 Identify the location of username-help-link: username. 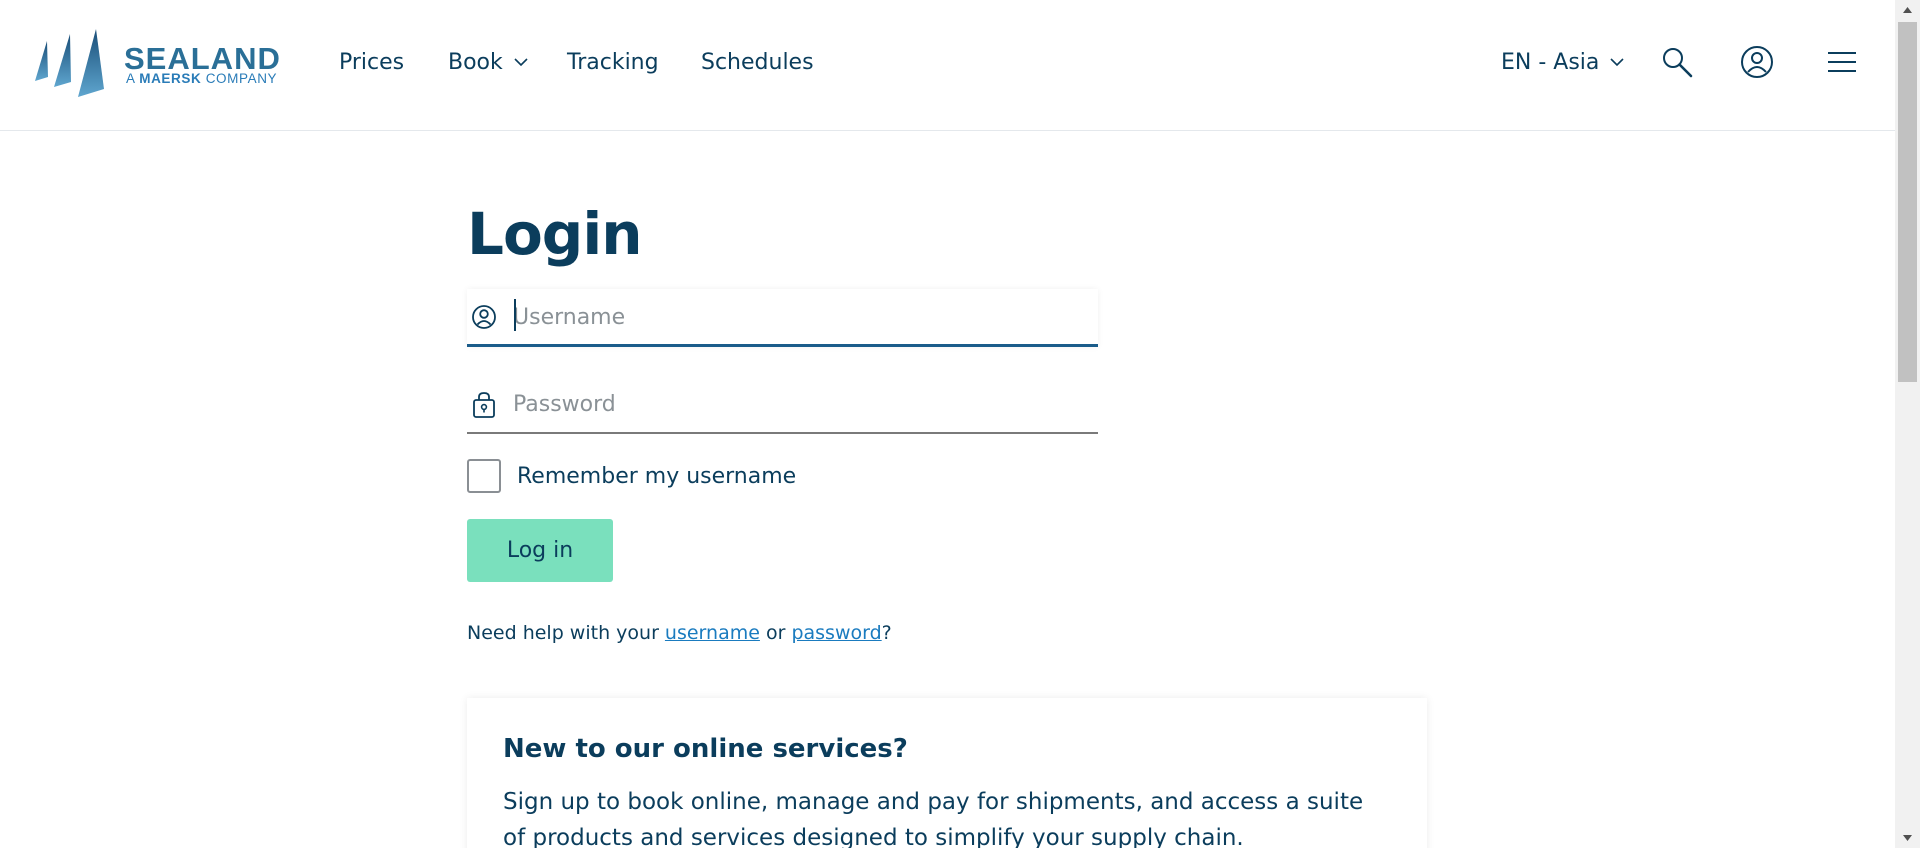
(712, 633).